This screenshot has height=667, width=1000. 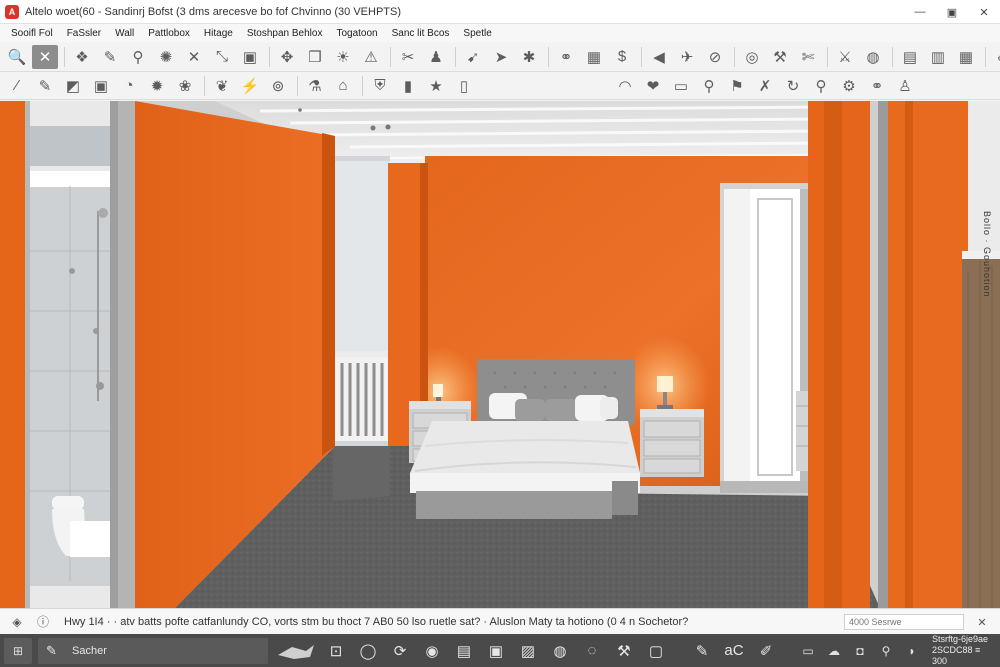 What do you see at coordinates (296, 651) in the screenshot?
I see `task-view-icon` at bounding box center [296, 651].